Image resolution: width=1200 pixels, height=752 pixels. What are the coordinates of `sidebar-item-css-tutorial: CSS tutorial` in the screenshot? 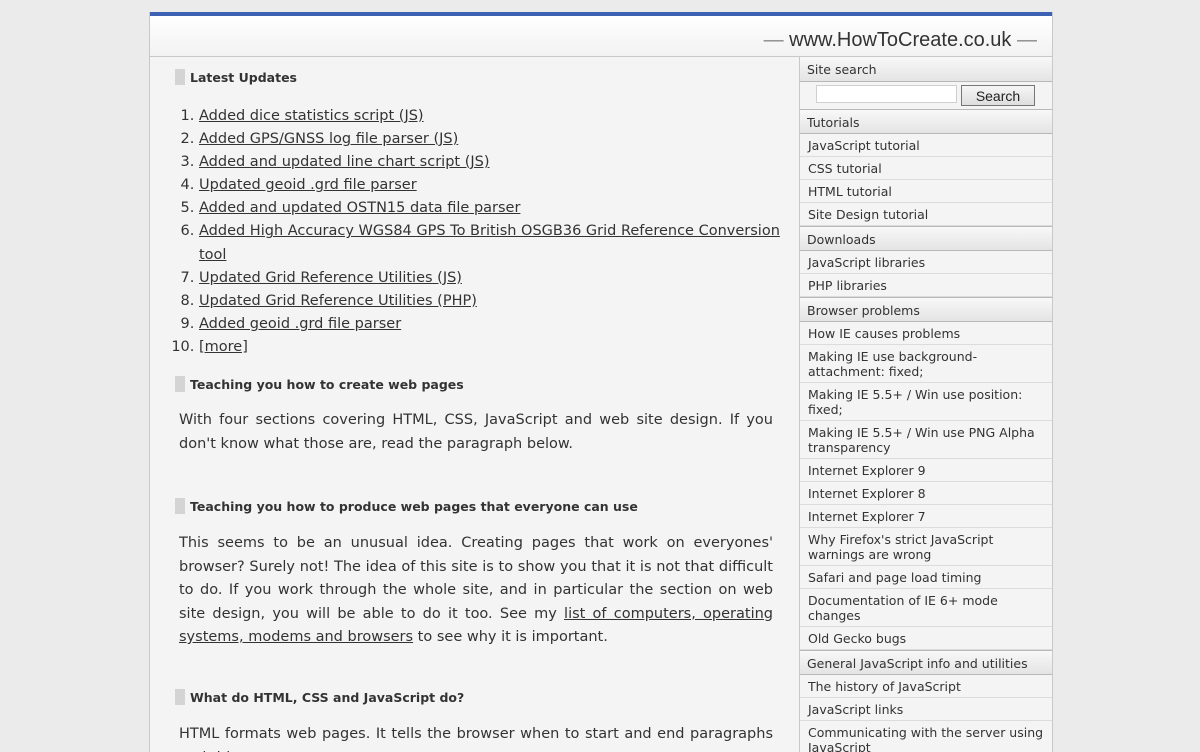 It's located at (926, 168).